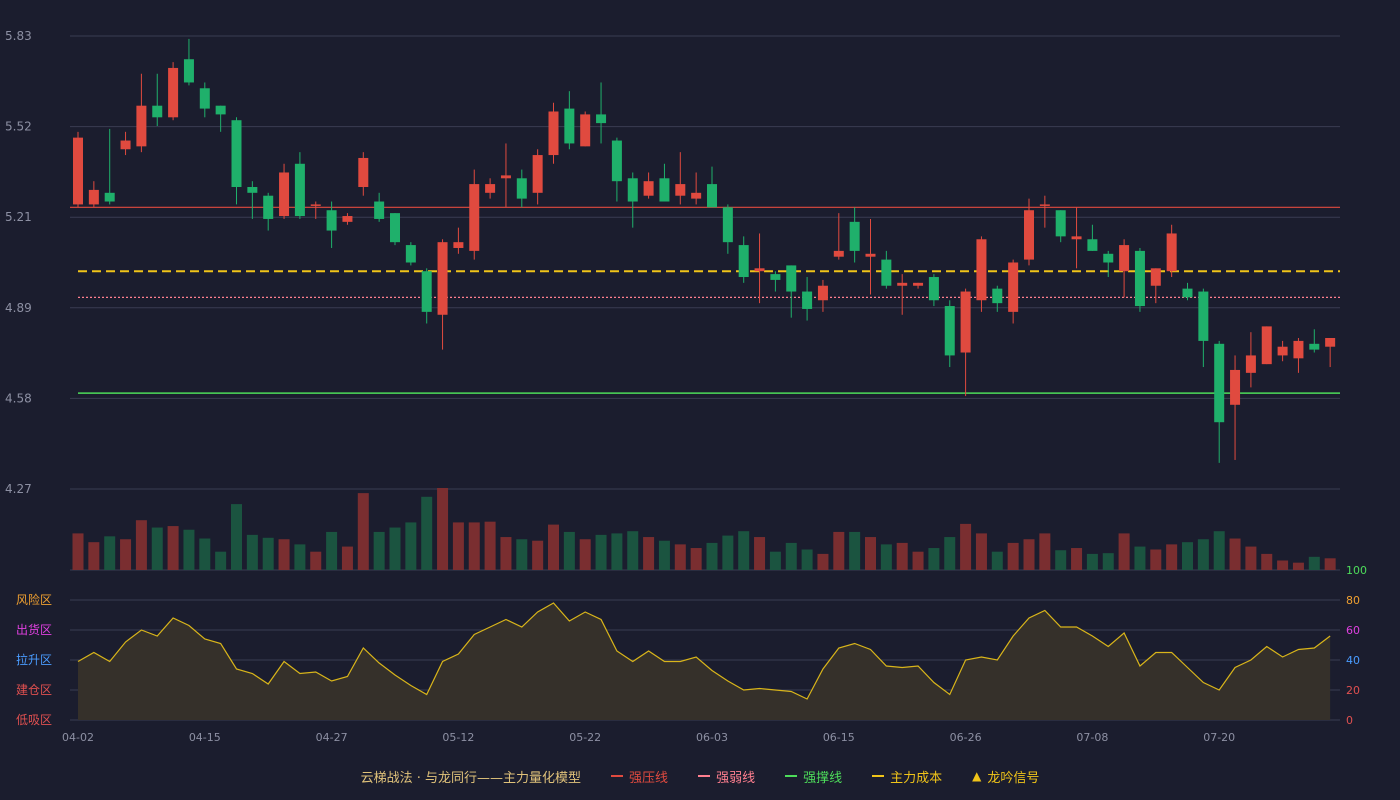 This screenshot has height=800, width=1400. I want to click on osc-tick-label: 20, so click(1353, 690).